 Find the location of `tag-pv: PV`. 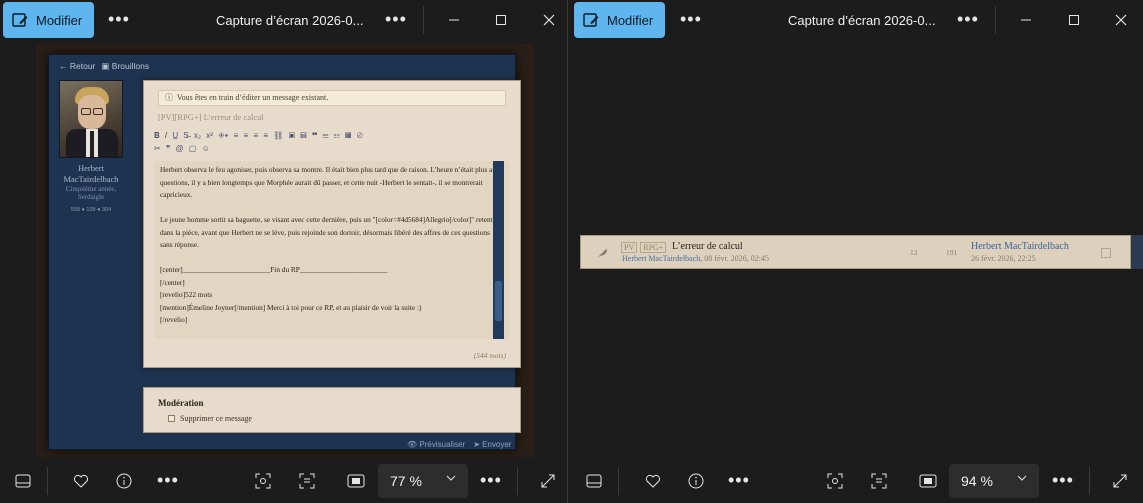

tag-pv: PV is located at coordinates (629, 247).